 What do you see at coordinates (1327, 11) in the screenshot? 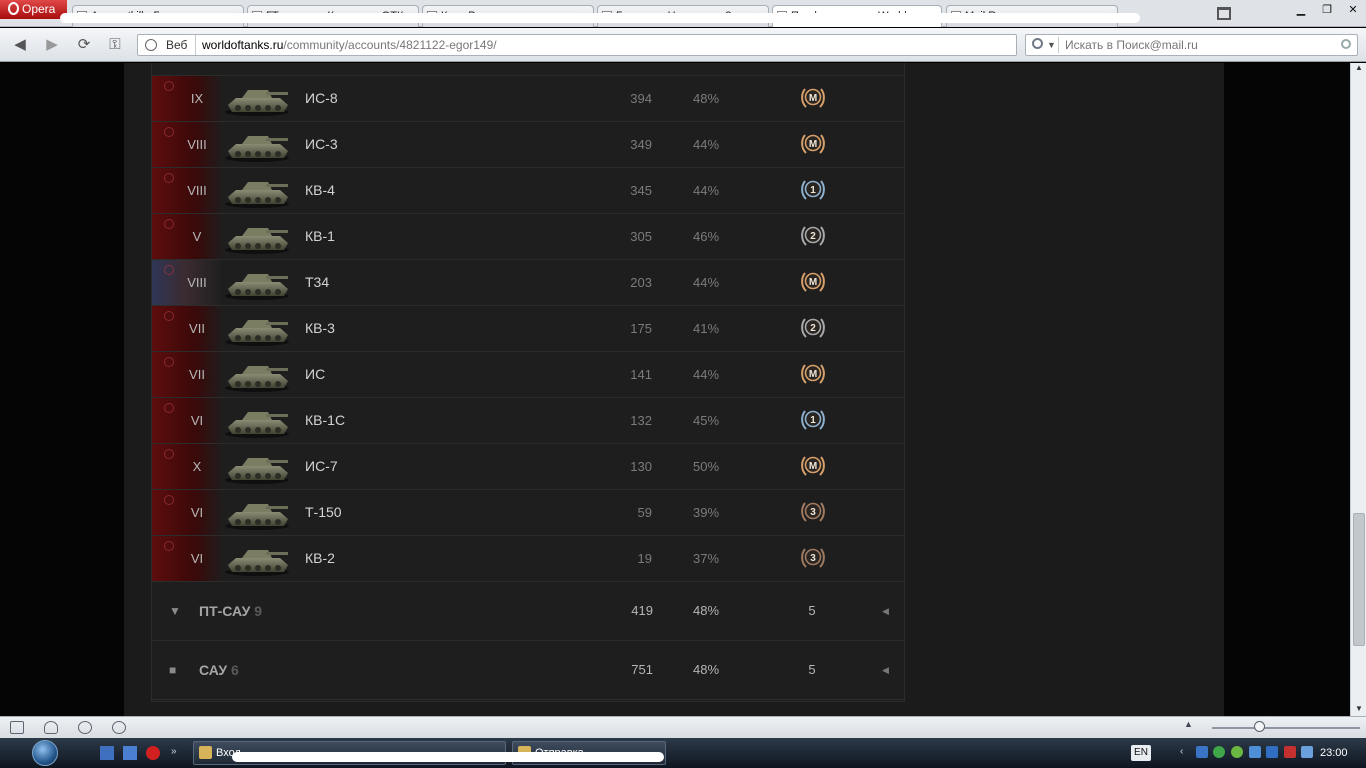
I see `restore-icon: ❐` at bounding box center [1327, 11].